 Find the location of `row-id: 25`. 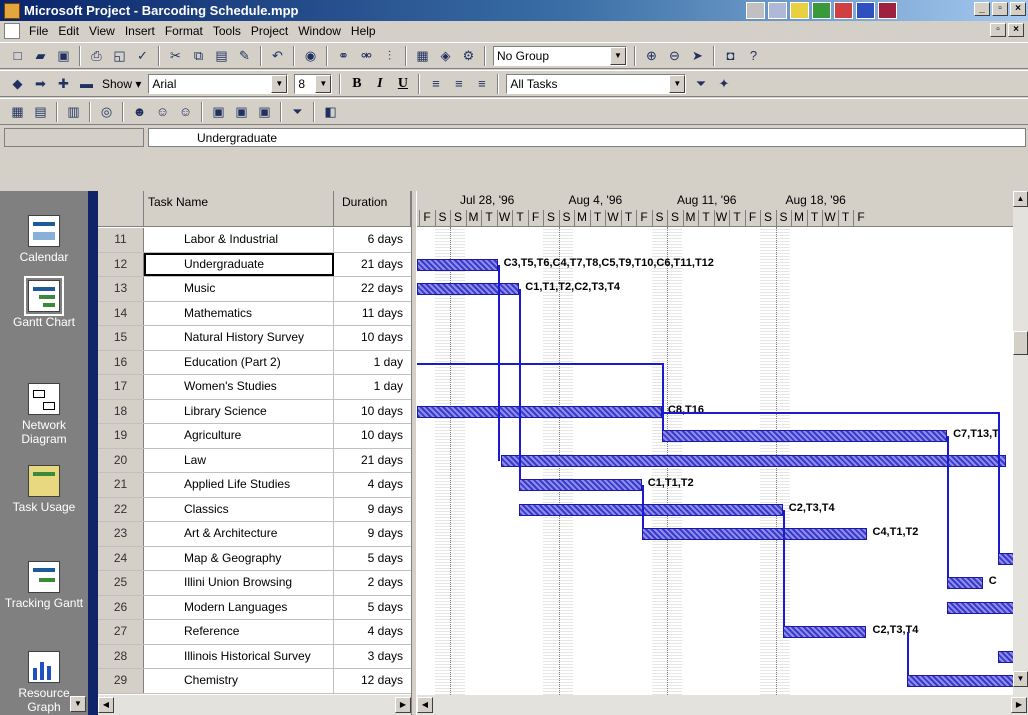

row-id: 25 is located at coordinates (121, 583).